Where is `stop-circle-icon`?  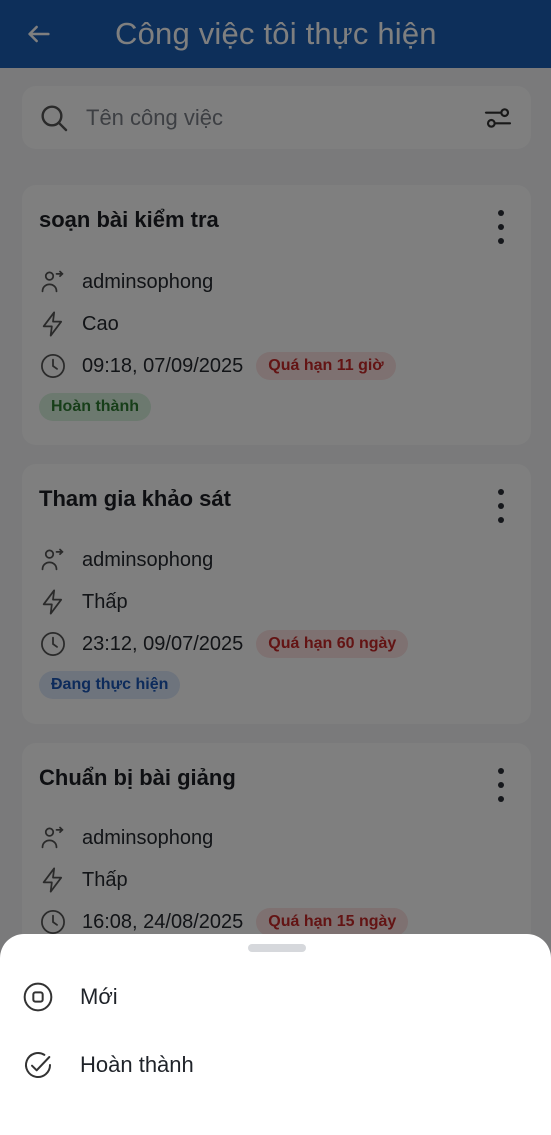 stop-circle-icon is located at coordinates (38, 997).